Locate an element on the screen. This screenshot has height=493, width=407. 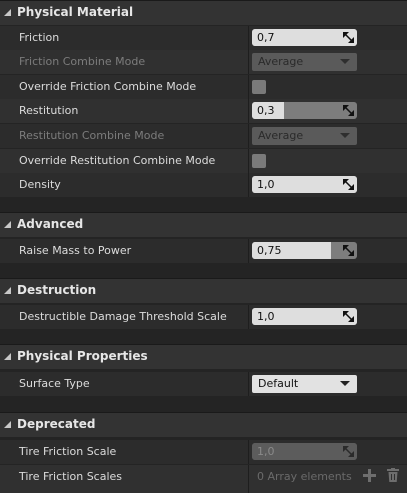
category-deprecated: Deprecated is located at coordinates (203, 424).